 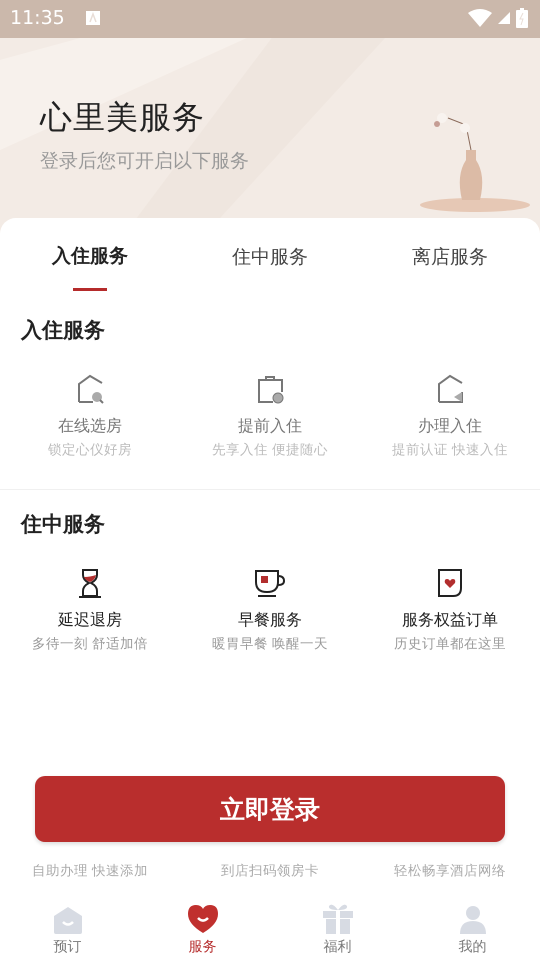 I want to click on briefcase-clock-icon, so click(x=270, y=389).